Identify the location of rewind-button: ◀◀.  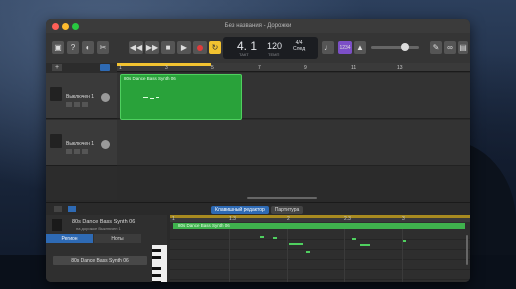
(136, 47).